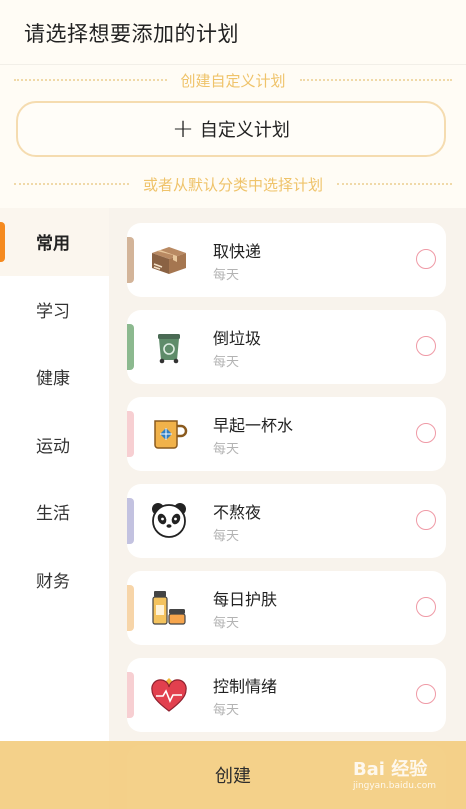 The width and height of the screenshot is (466, 809). I want to click on header: 请选择想要添加的计划, so click(233, 32).